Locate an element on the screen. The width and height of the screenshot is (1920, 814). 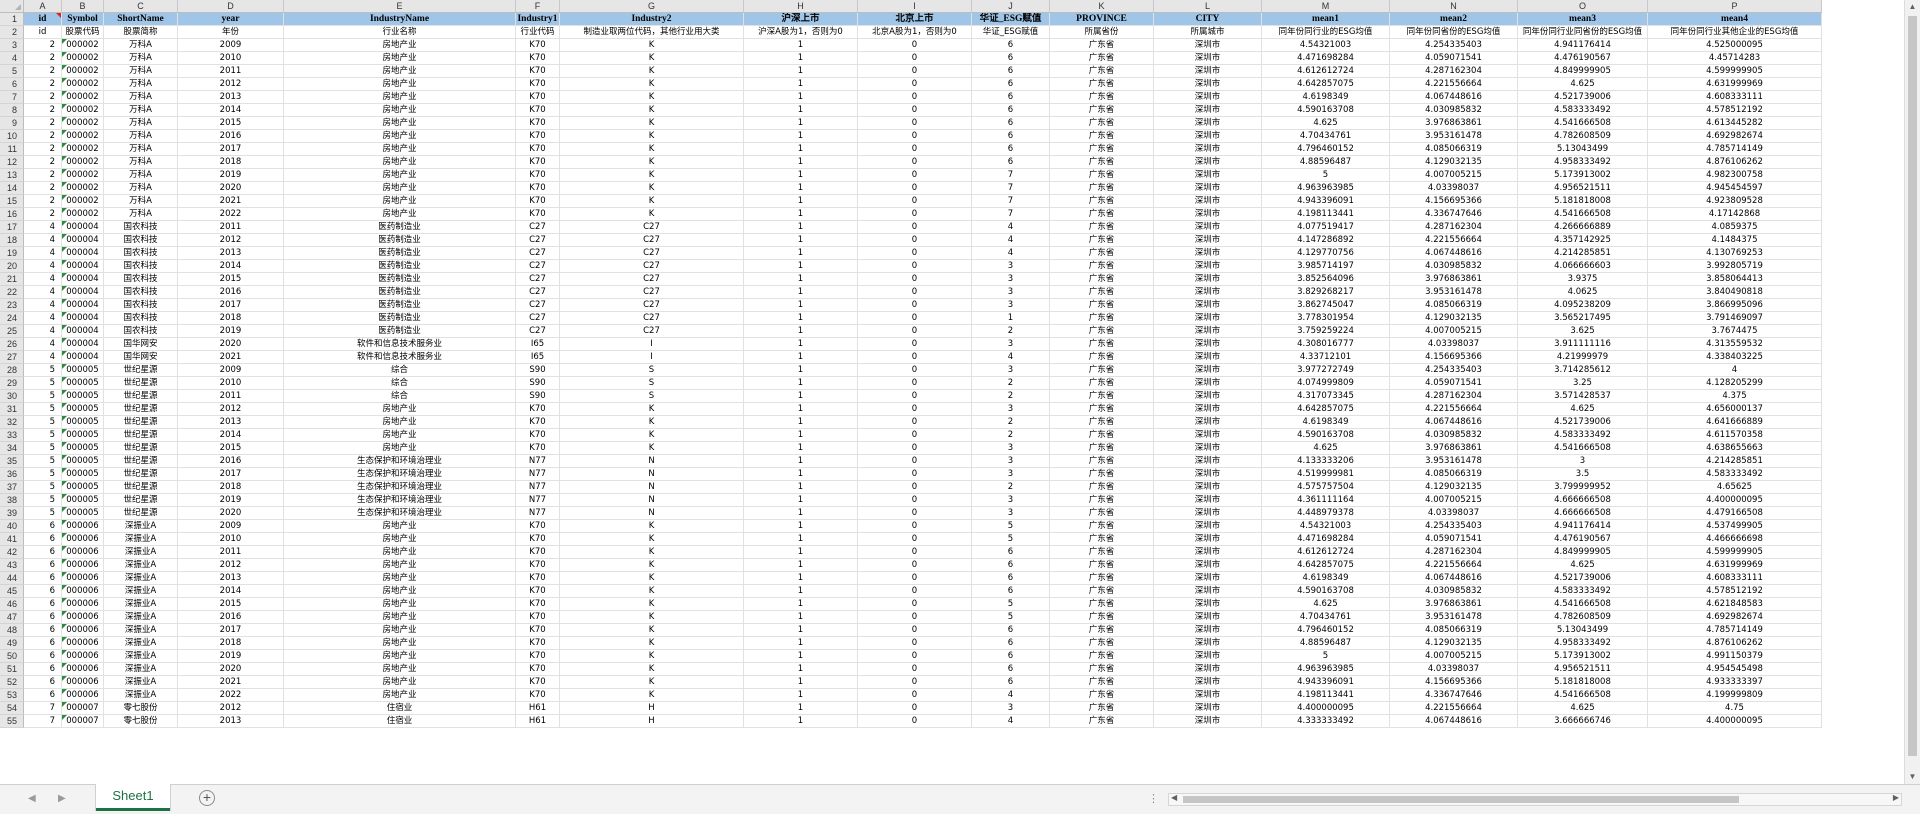
cell: 5 is located at coordinates (43, 500).